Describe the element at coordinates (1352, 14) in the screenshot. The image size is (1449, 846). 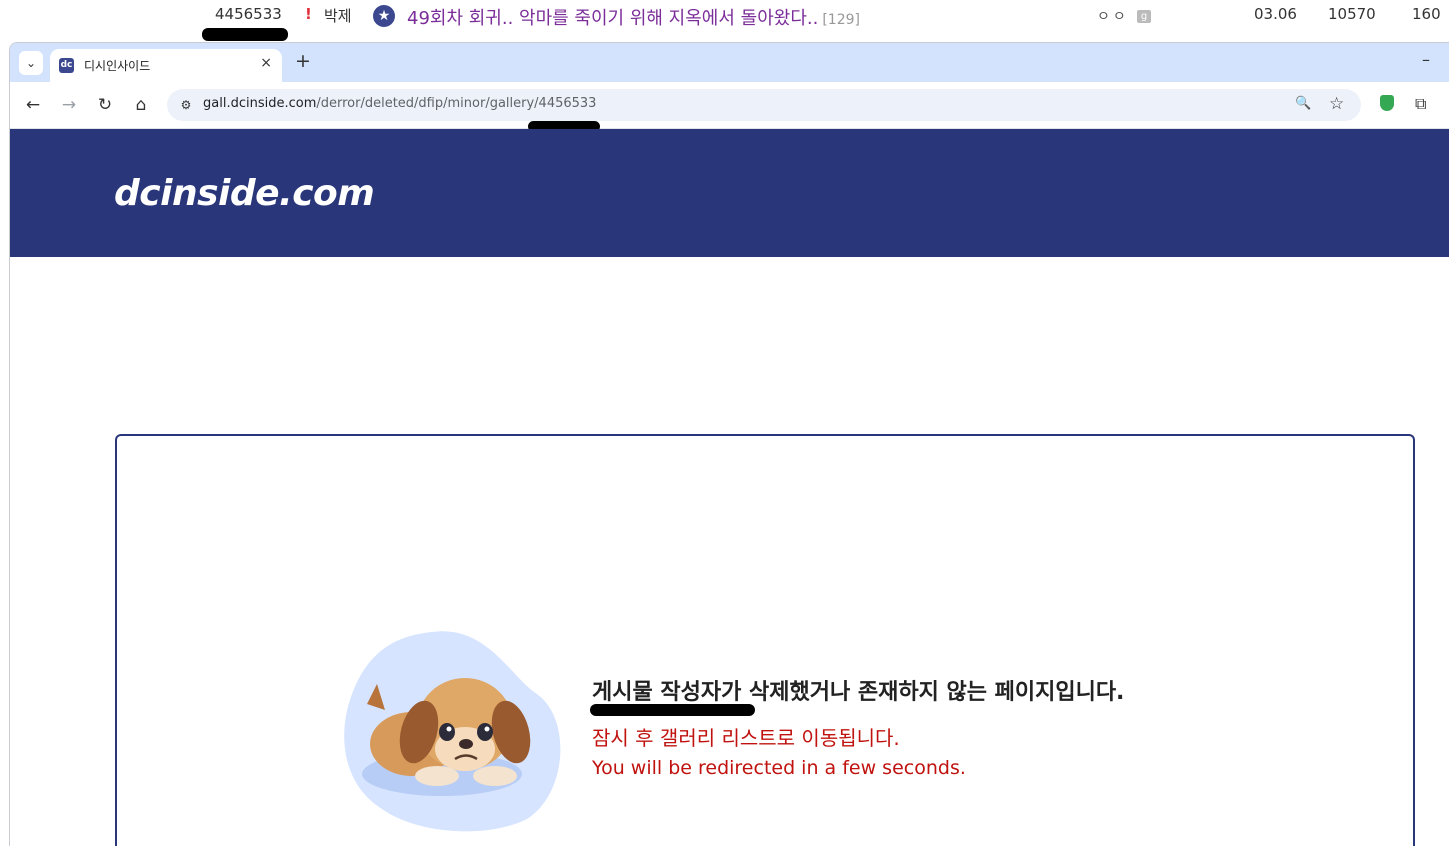
I see `post-views: 10570` at that location.